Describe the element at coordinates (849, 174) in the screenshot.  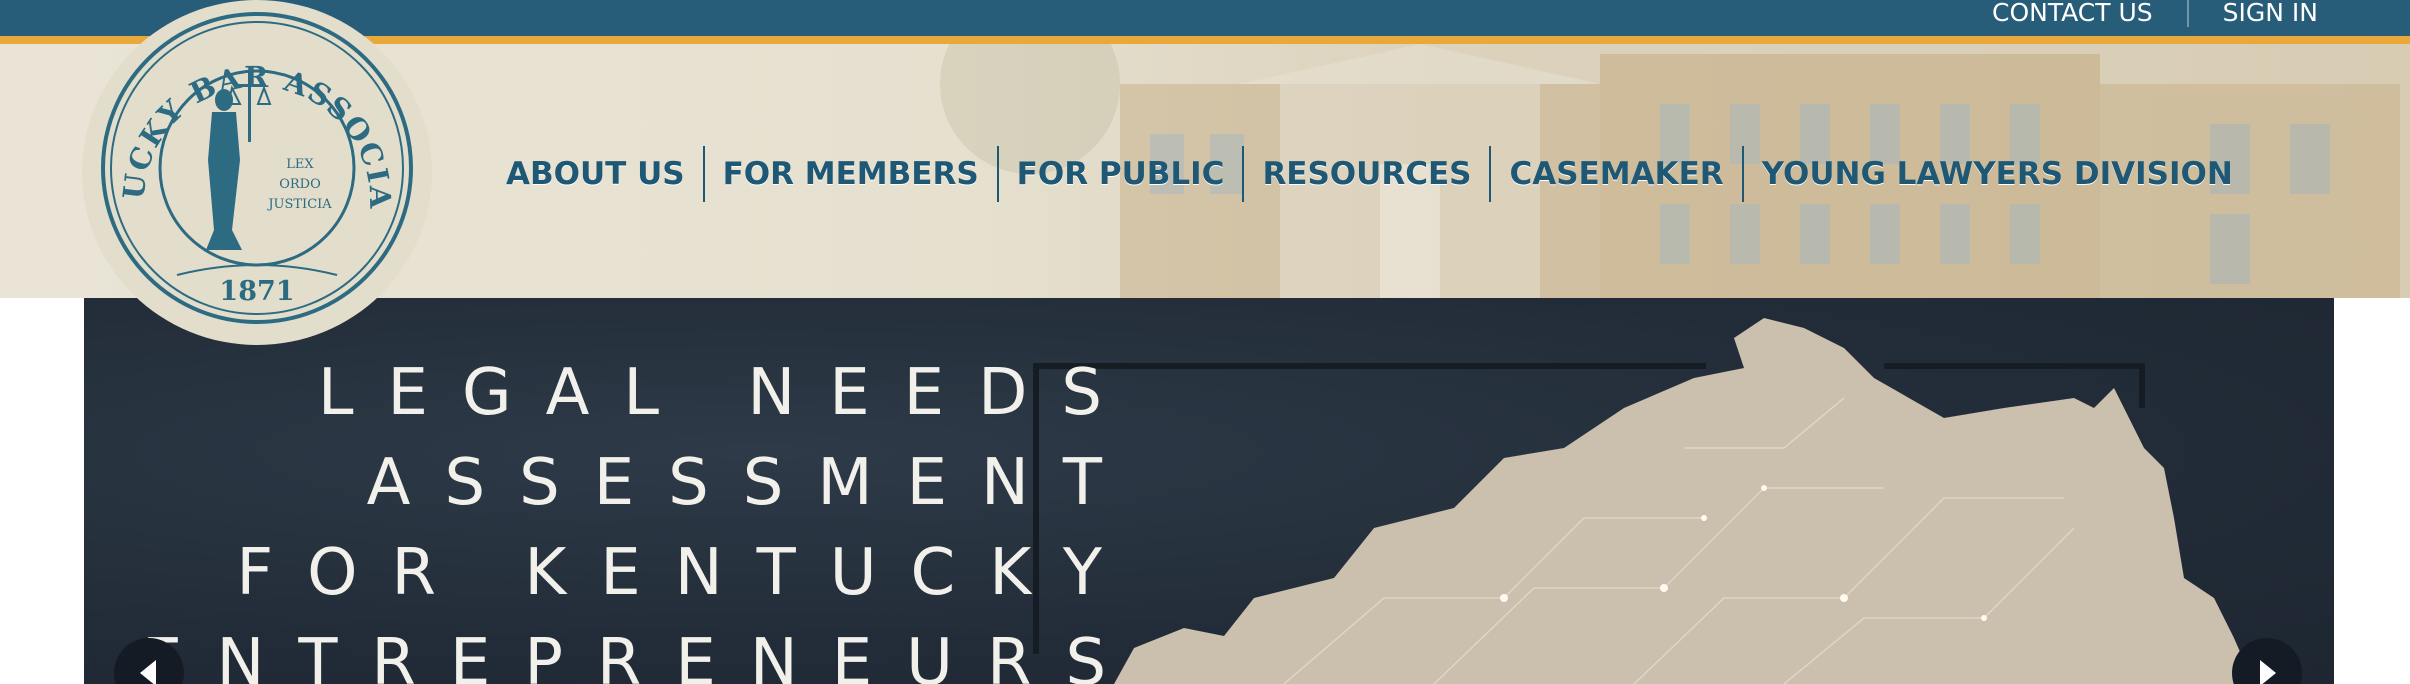
I see `nav-for-members: FOR MEMBERS` at that location.